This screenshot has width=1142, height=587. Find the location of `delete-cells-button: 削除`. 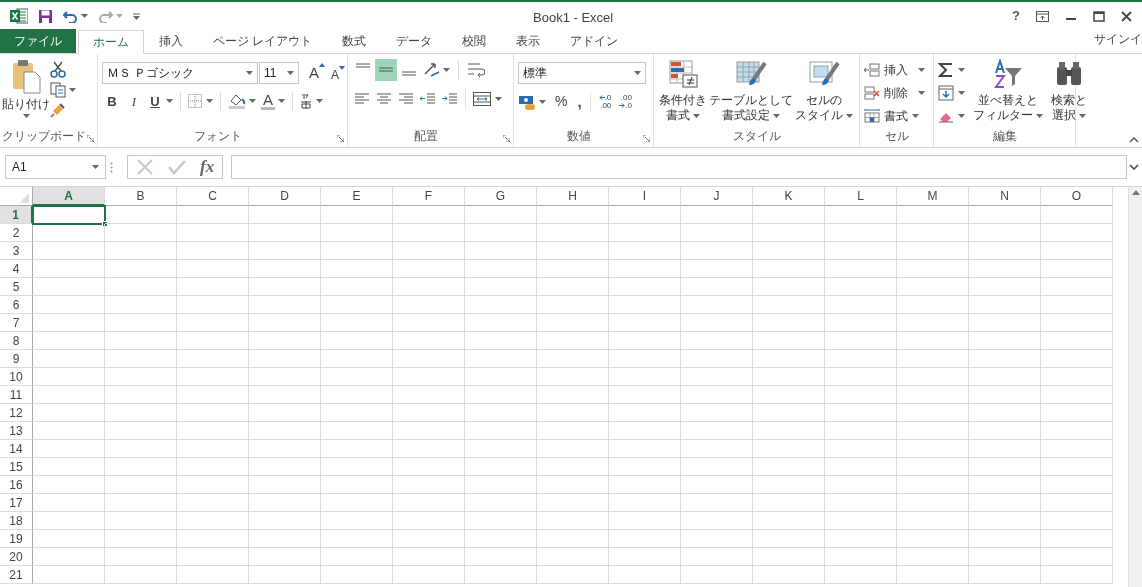

delete-cells-button: 削除 is located at coordinates (896, 93).